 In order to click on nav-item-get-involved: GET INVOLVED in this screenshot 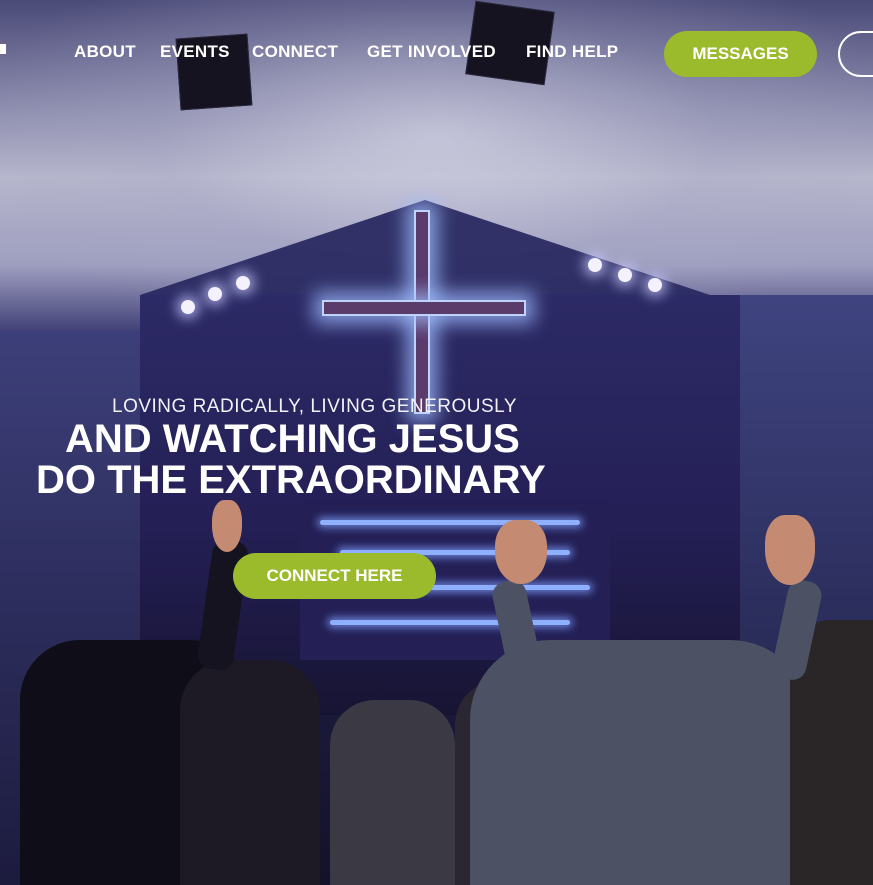, I will do `click(431, 52)`.